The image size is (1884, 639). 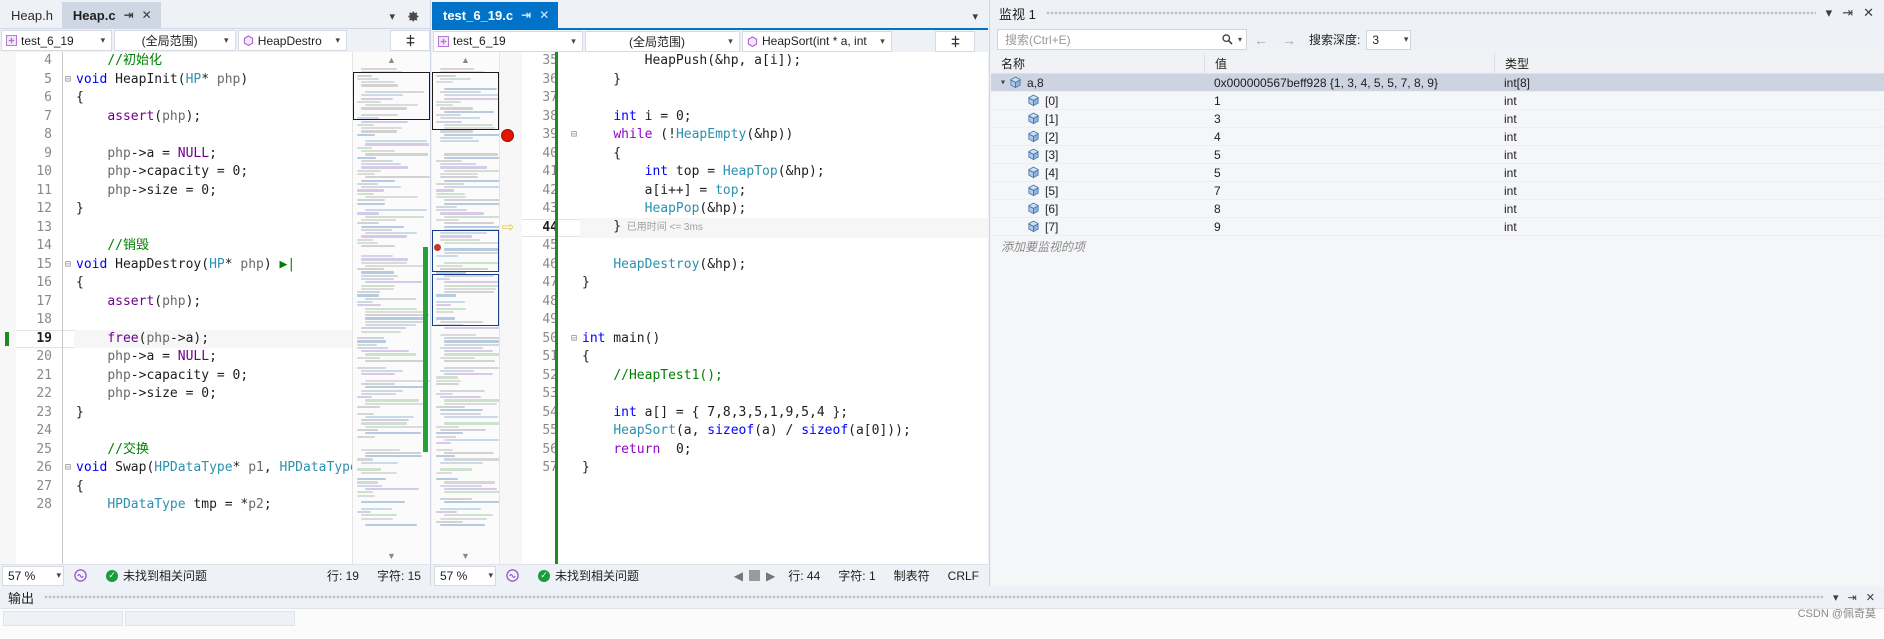 What do you see at coordinates (465, 575) in the screenshot?
I see `right-zoom-combo: 57 % ▾` at bounding box center [465, 575].